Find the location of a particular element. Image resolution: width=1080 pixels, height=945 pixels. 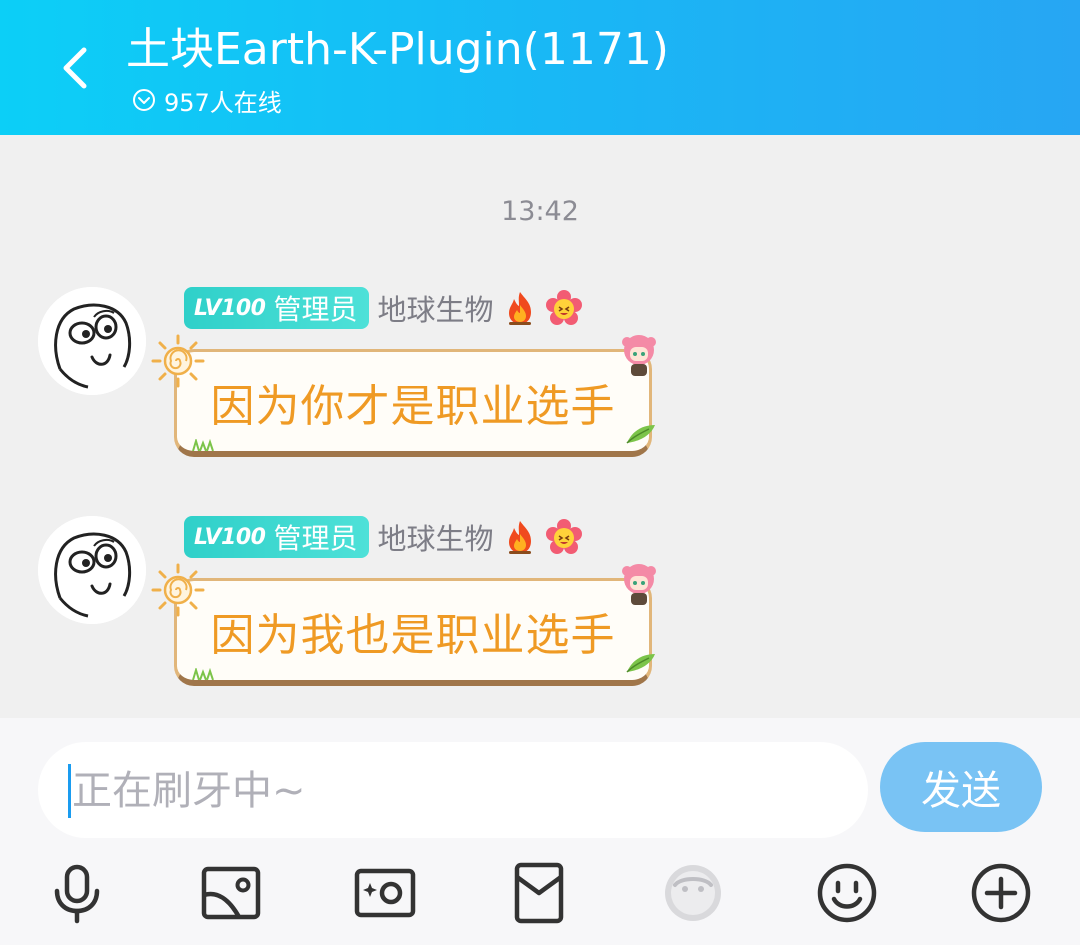

online-status: 957人在线 is located at coordinates (207, 100).